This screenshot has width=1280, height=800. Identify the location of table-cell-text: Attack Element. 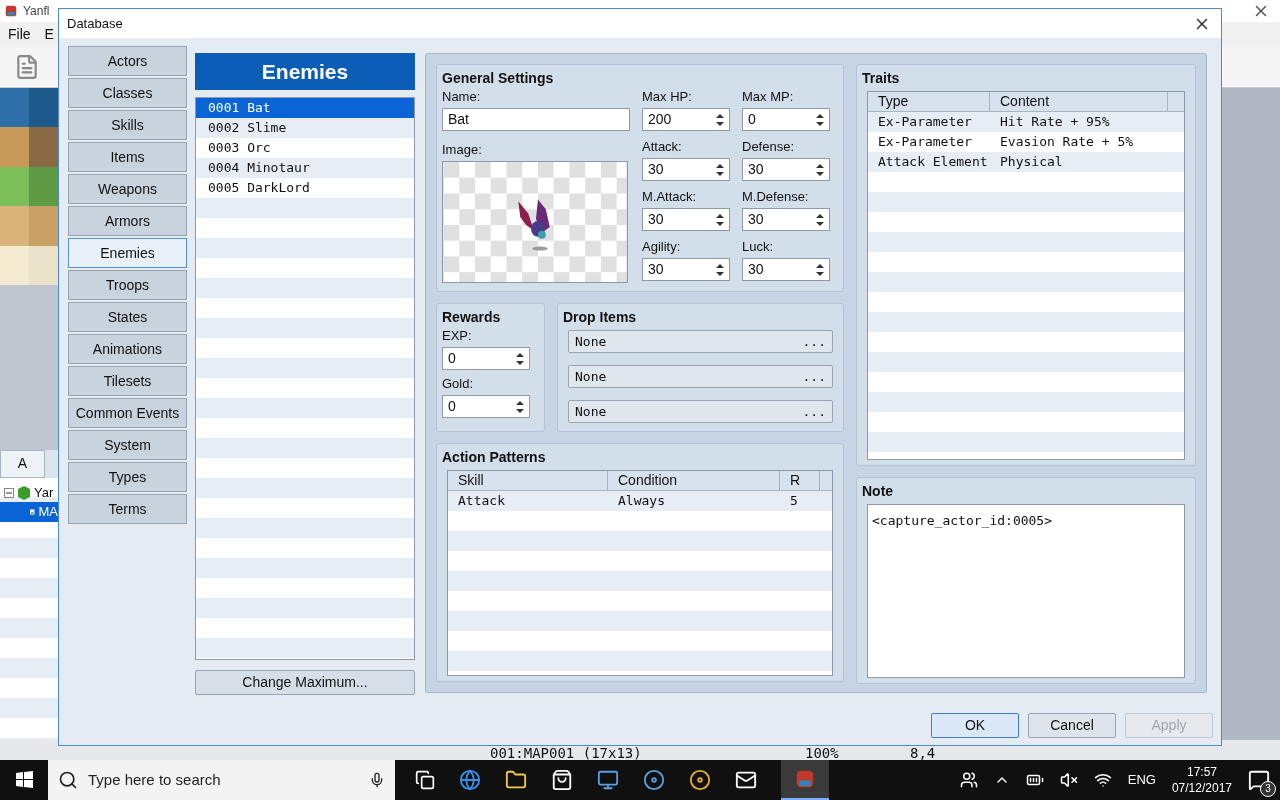
(933, 162).